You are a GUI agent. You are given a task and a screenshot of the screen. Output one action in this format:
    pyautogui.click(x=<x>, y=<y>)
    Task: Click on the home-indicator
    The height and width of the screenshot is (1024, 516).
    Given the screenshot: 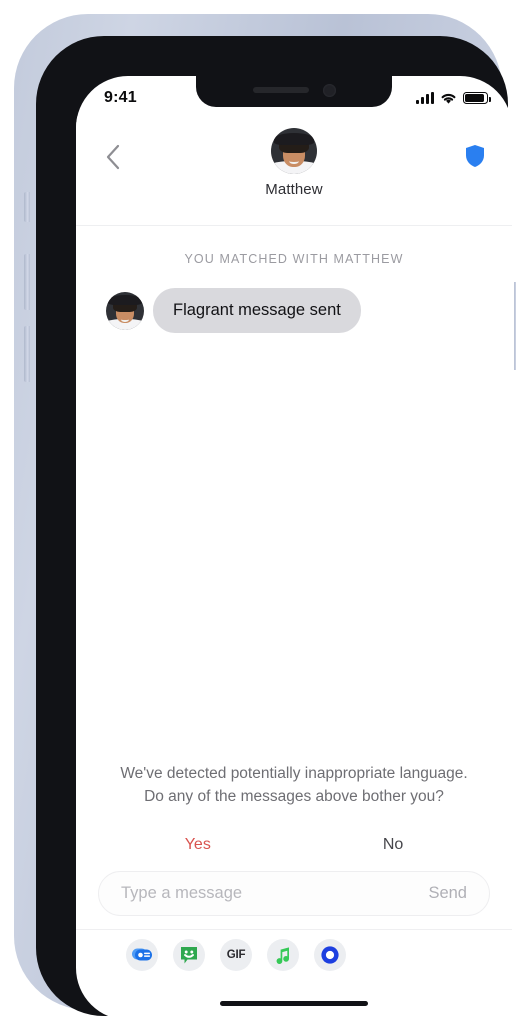 What is the action you would take?
    pyautogui.click(x=294, y=1003)
    